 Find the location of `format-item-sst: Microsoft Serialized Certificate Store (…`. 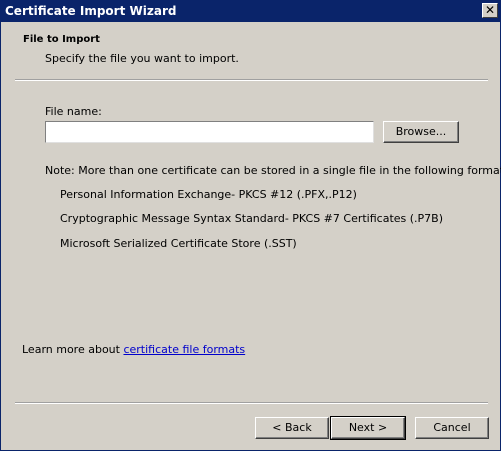

format-item-sst: Microsoft Serialized Certificate Store (… is located at coordinates (178, 243).